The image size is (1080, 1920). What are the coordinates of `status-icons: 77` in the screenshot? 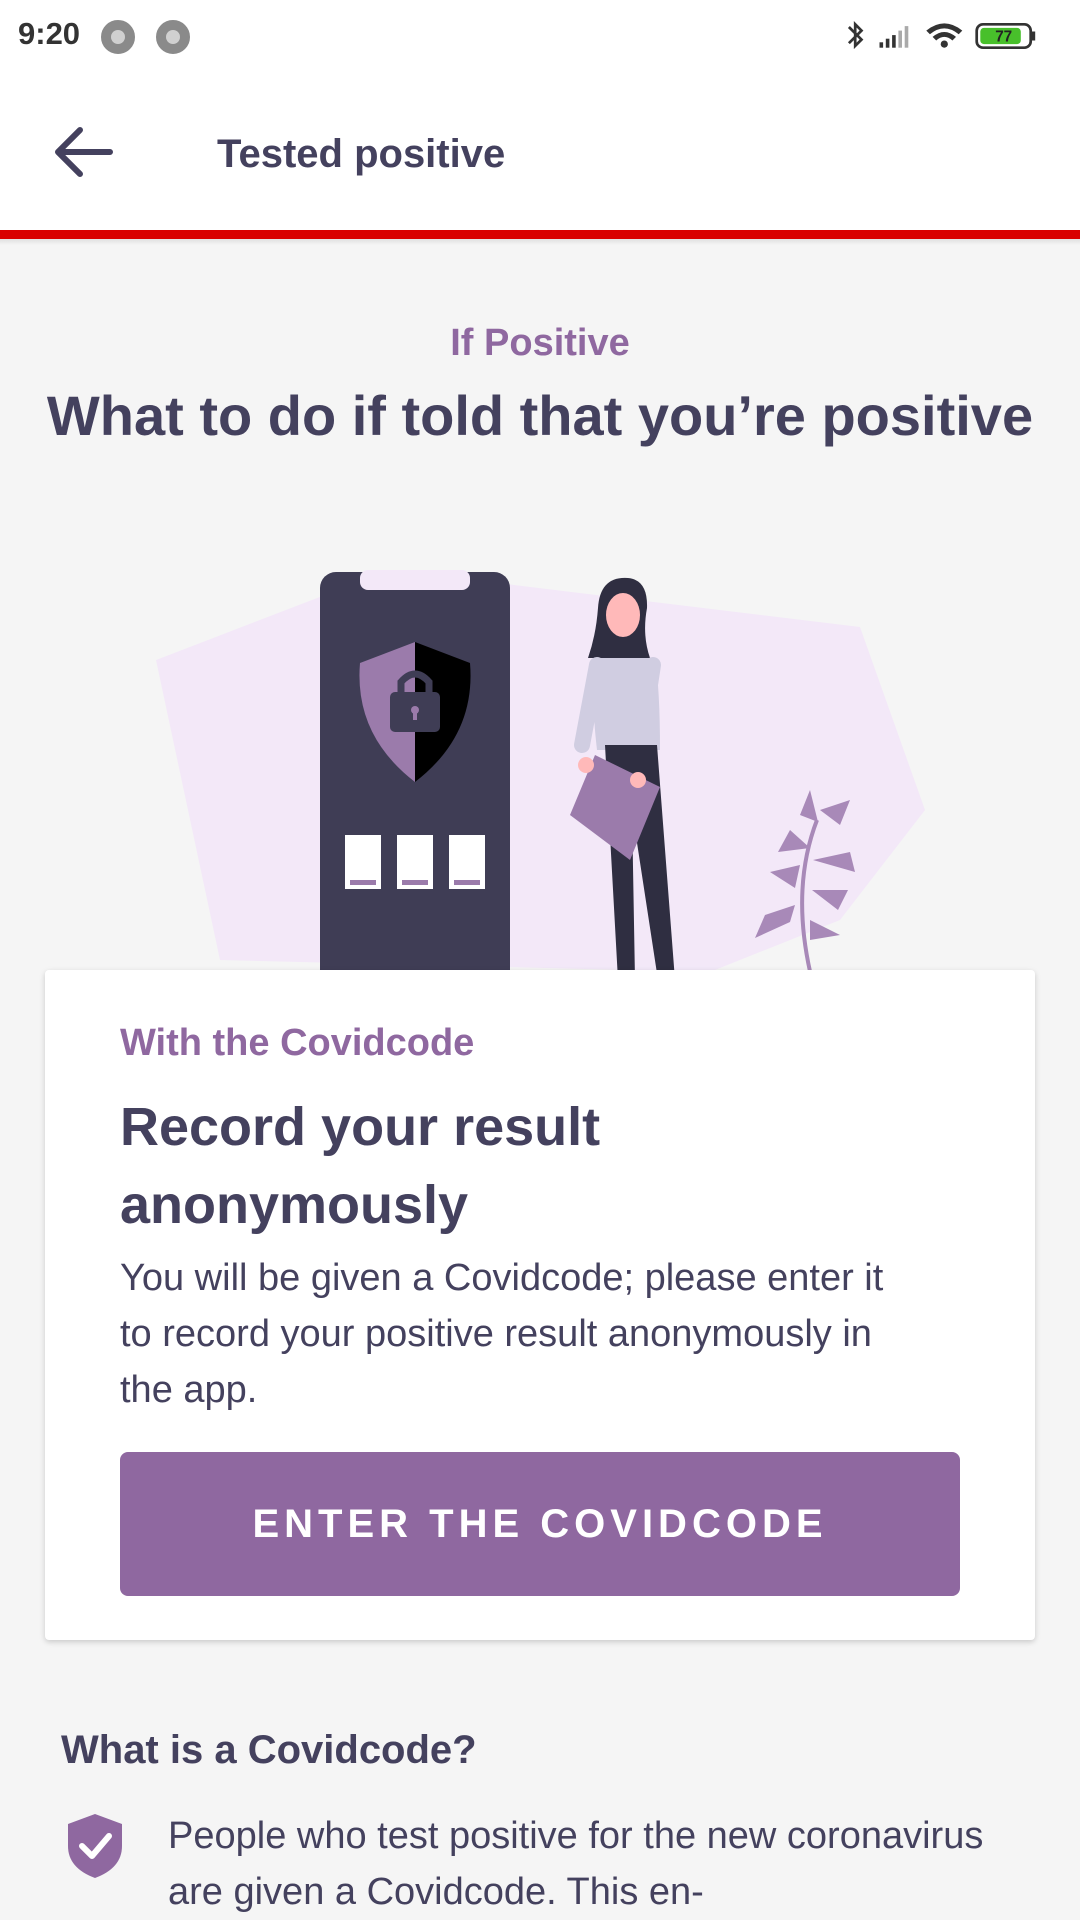 It's located at (941, 35).